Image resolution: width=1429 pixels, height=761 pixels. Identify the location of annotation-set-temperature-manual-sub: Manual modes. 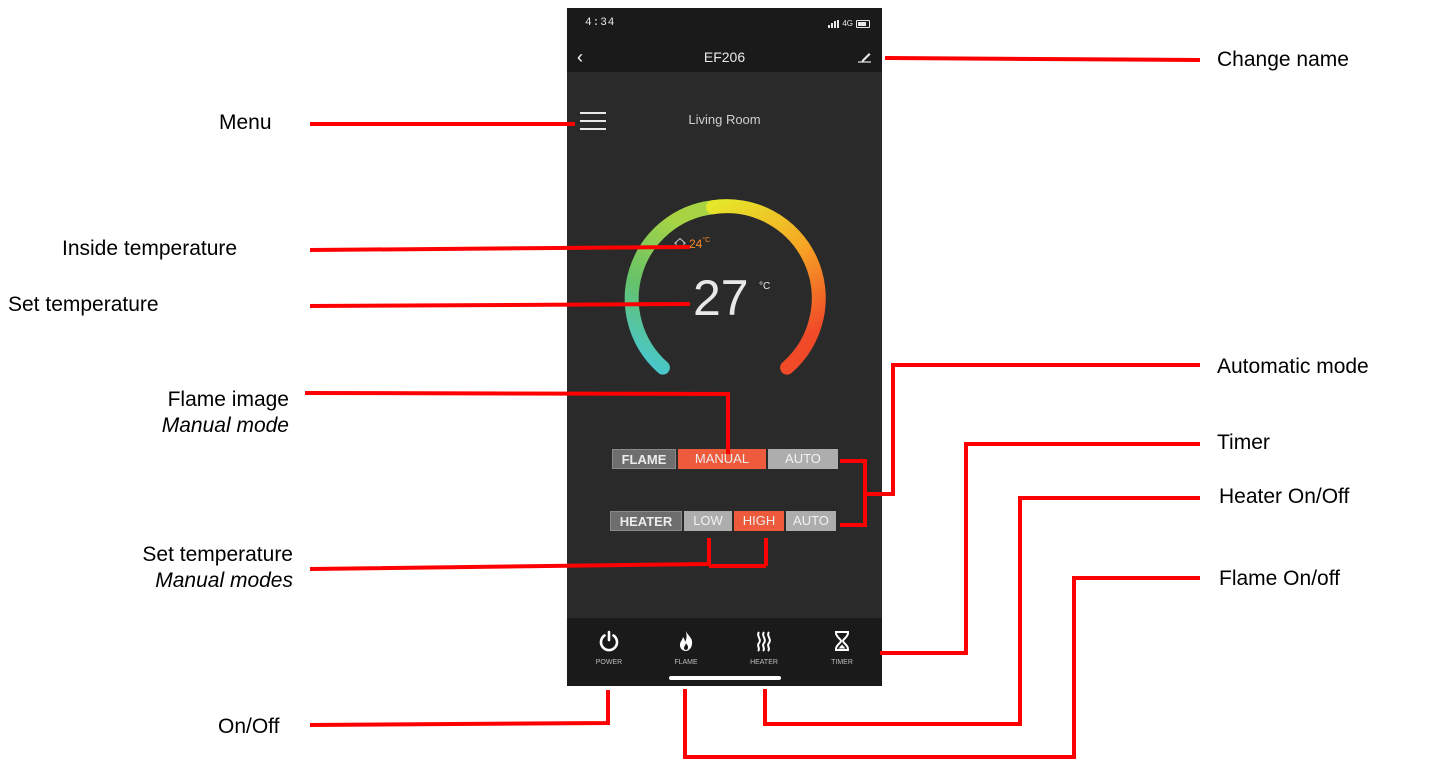
(224, 580).